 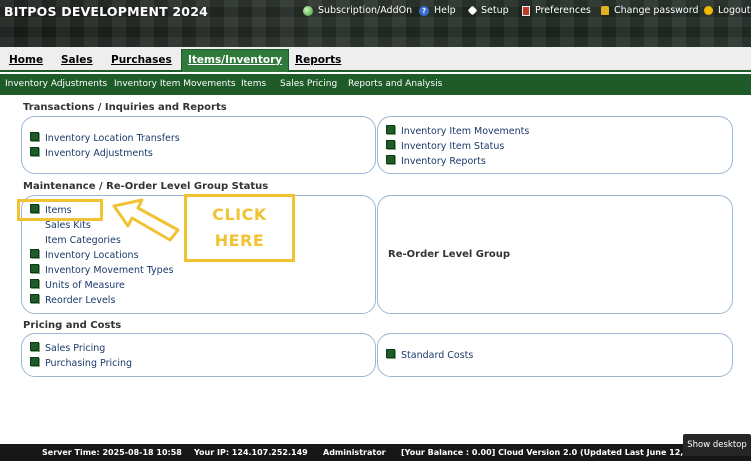 I want to click on help-icon: ?, so click(x=424, y=10).